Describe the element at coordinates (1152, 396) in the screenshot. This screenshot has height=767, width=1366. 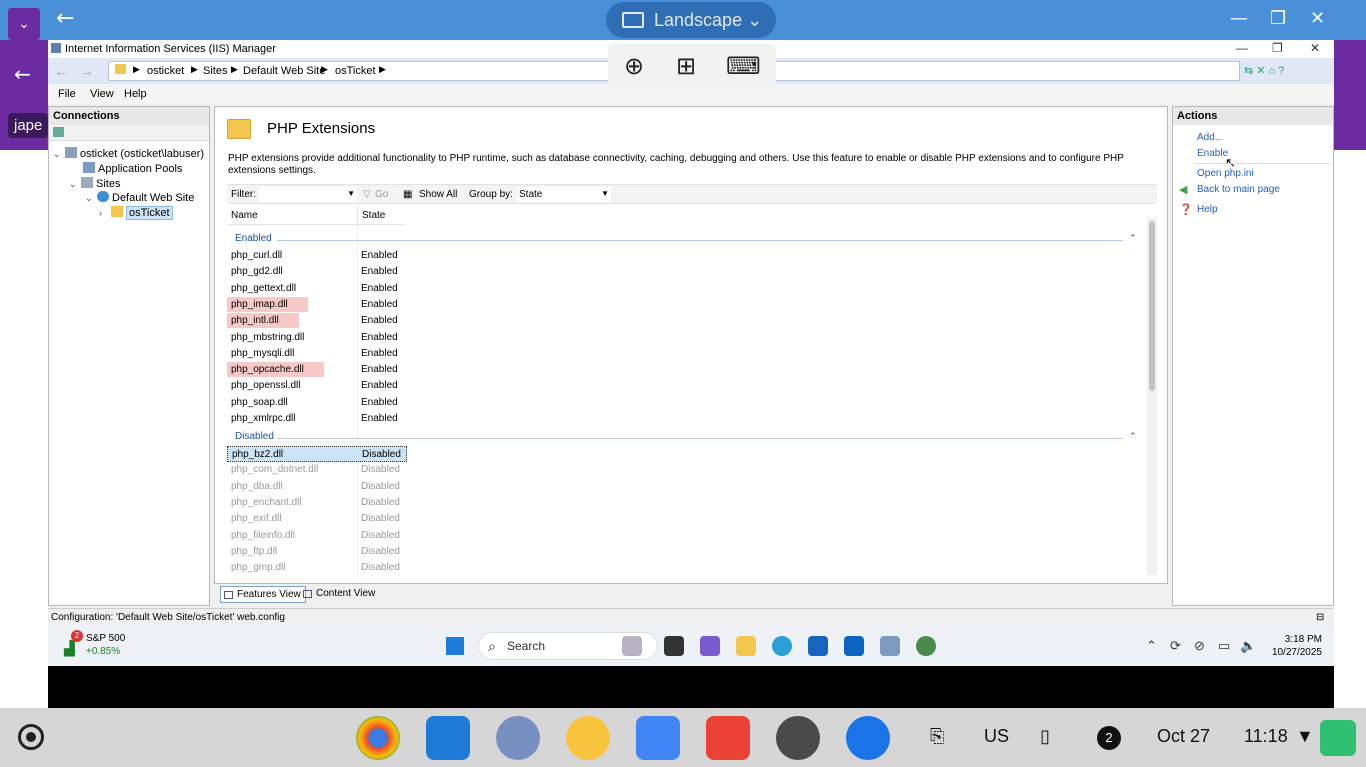
I see `vertical-scrollbar` at that location.